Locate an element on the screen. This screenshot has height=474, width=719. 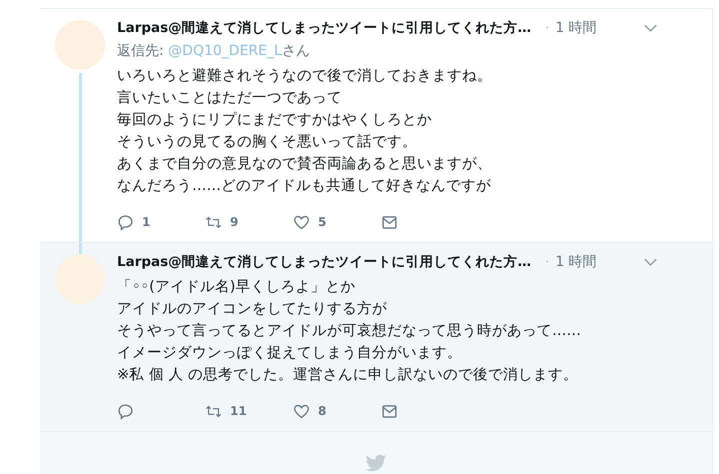
tweet-text-line: いろいろと避難されそうなので後で消しておきますね。 is located at coordinates (305, 76).